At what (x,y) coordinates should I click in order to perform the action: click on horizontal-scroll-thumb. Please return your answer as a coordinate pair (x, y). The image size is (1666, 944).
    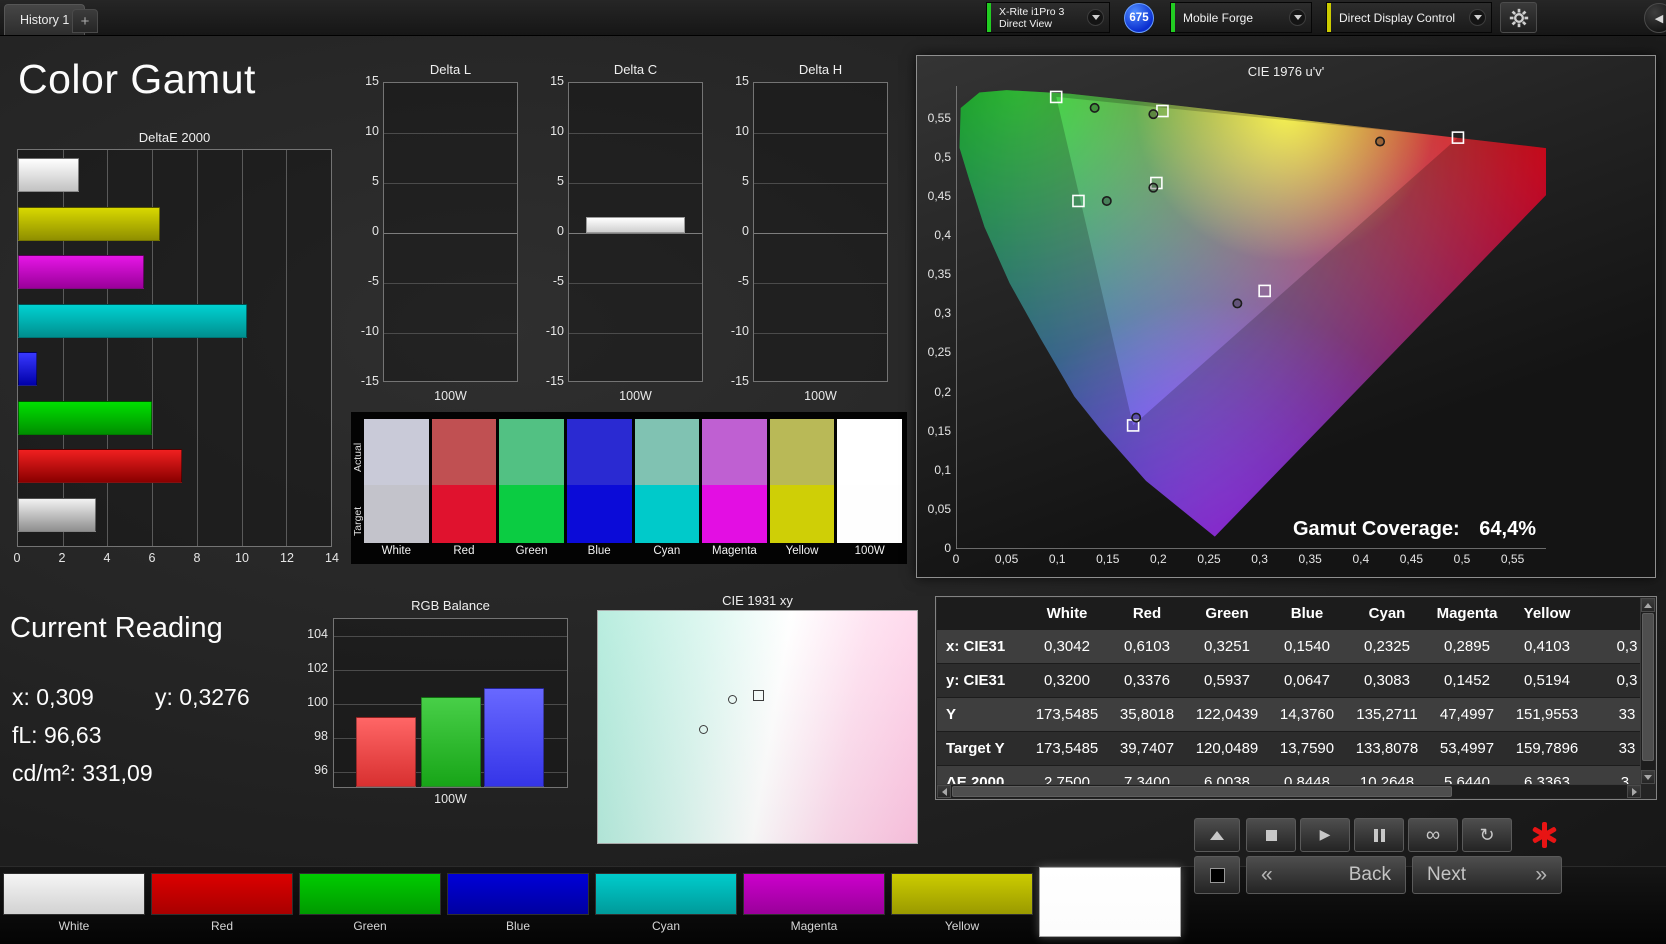
    Looking at the image, I should click on (1202, 791).